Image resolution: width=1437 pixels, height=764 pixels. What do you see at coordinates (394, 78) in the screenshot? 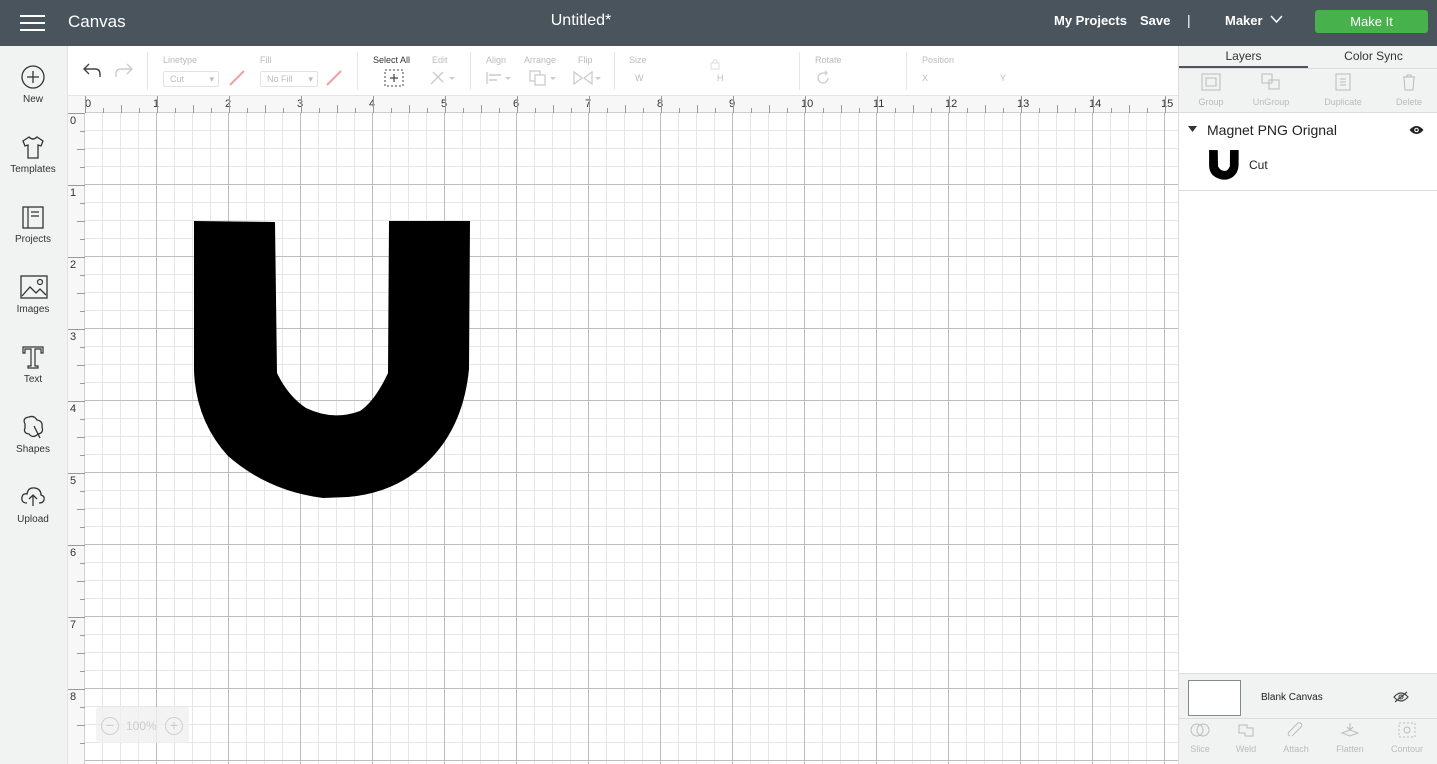
I see `select-all-icon` at bounding box center [394, 78].